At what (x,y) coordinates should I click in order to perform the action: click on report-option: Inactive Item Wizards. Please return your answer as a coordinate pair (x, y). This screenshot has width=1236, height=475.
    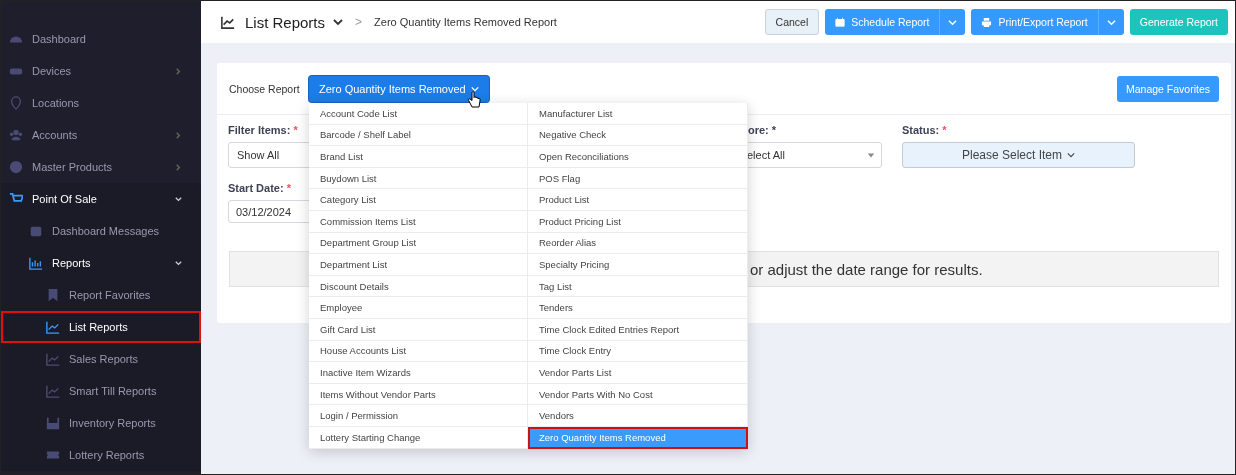
    Looking at the image, I should click on (418, 373).